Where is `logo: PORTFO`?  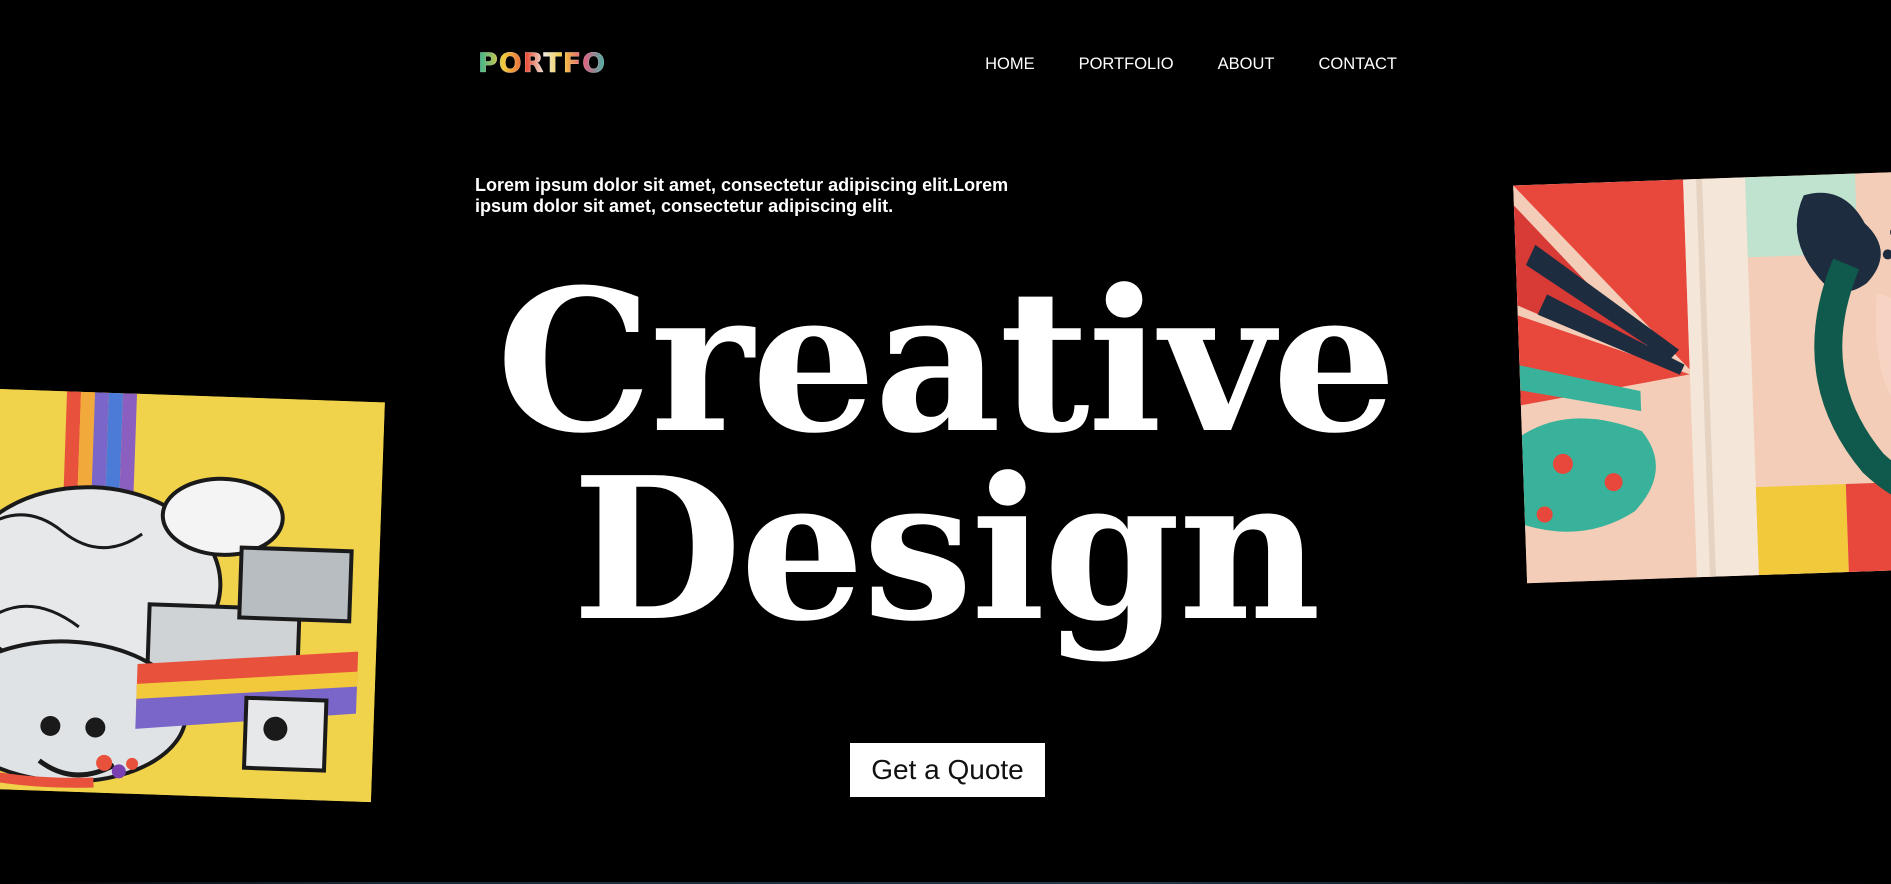
logo: PORTFO is located at coordinates (542, 64).